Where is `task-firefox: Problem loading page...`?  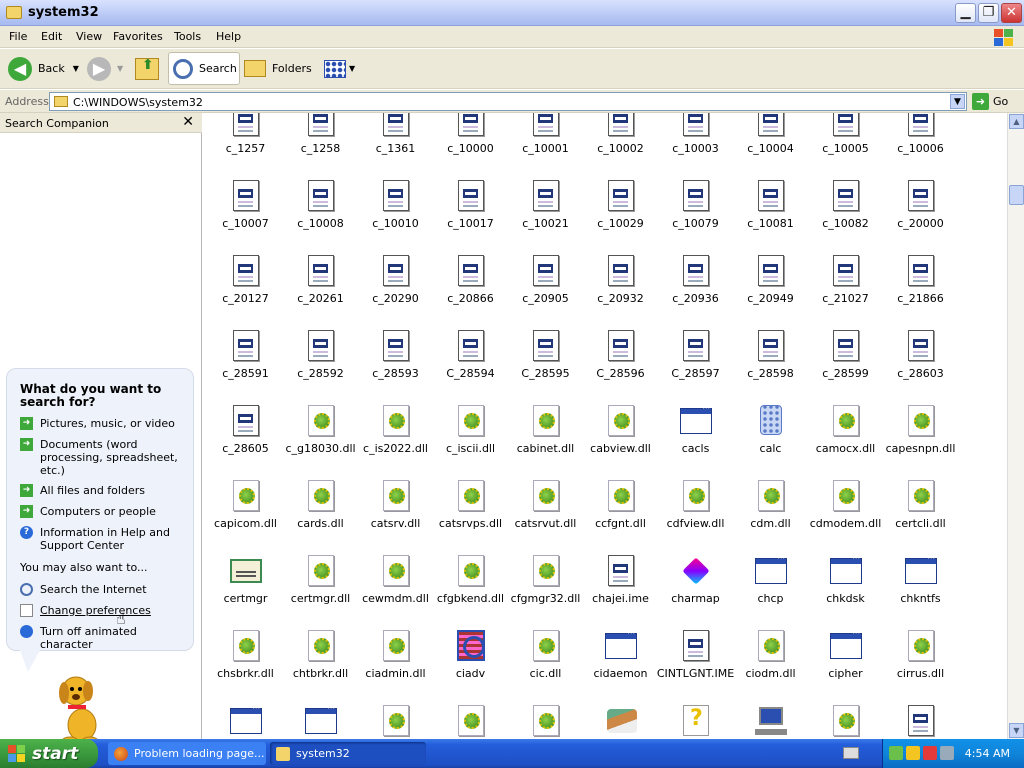 task-firefox: Problem loading page... is located at coordinates (187, 753).